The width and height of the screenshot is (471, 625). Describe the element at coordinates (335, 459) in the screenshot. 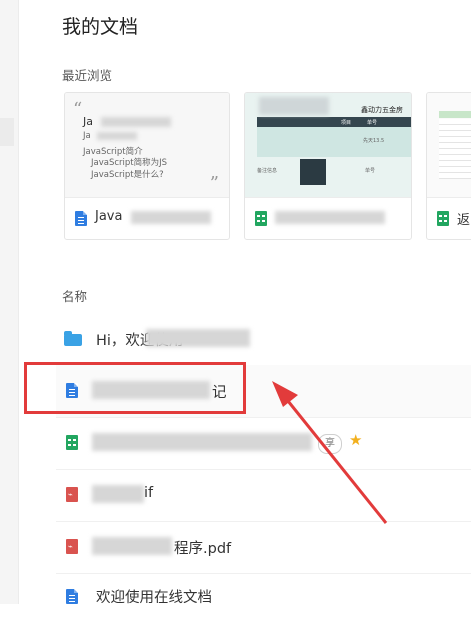

I see `arrow-shaft` at that location.